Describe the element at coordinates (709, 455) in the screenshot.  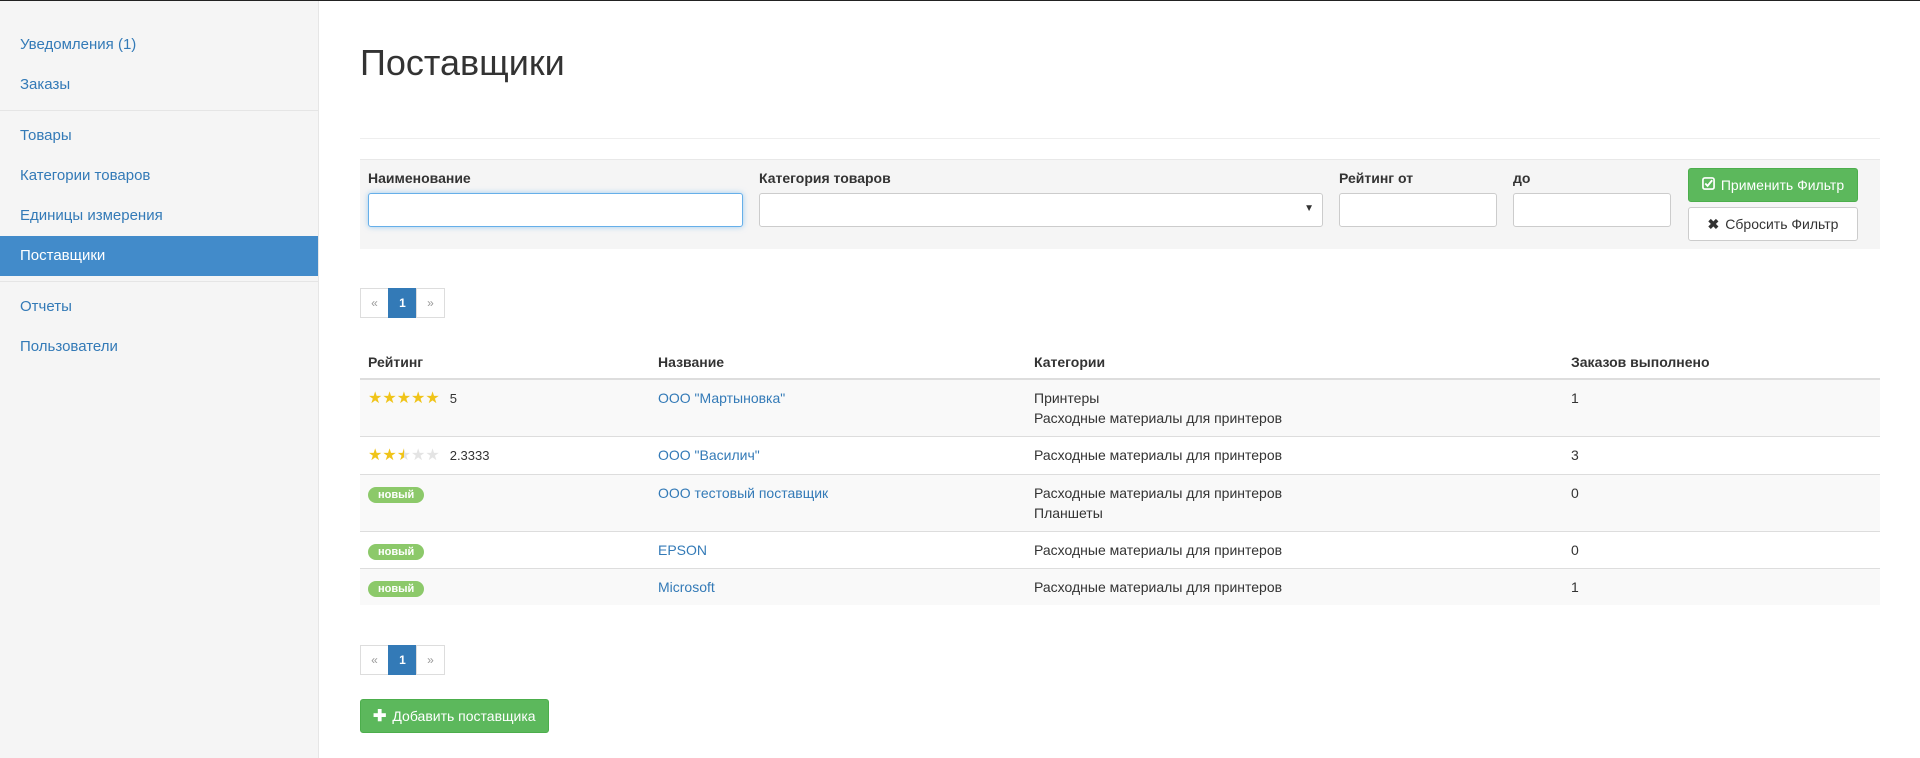
I see `supplier-link: ООО "Василич"` at that location.